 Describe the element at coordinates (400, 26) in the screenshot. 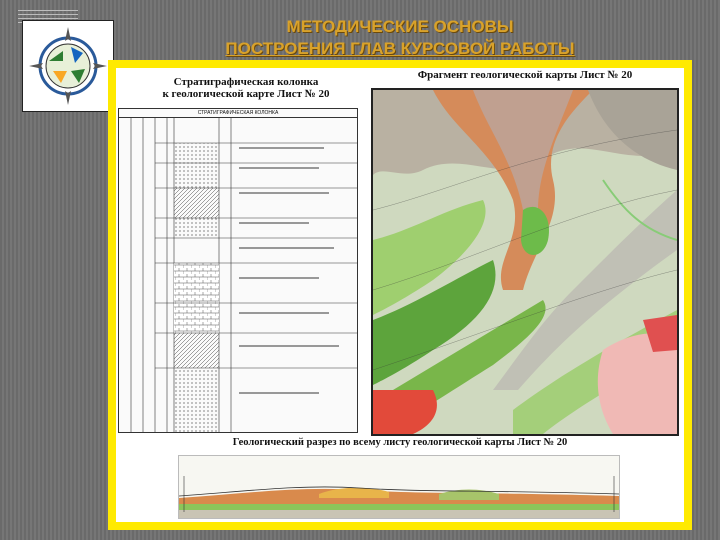

I see `slide-title-line1: МЕТОДИЧЕСКИЕ ОСНОВЫ` at that location.